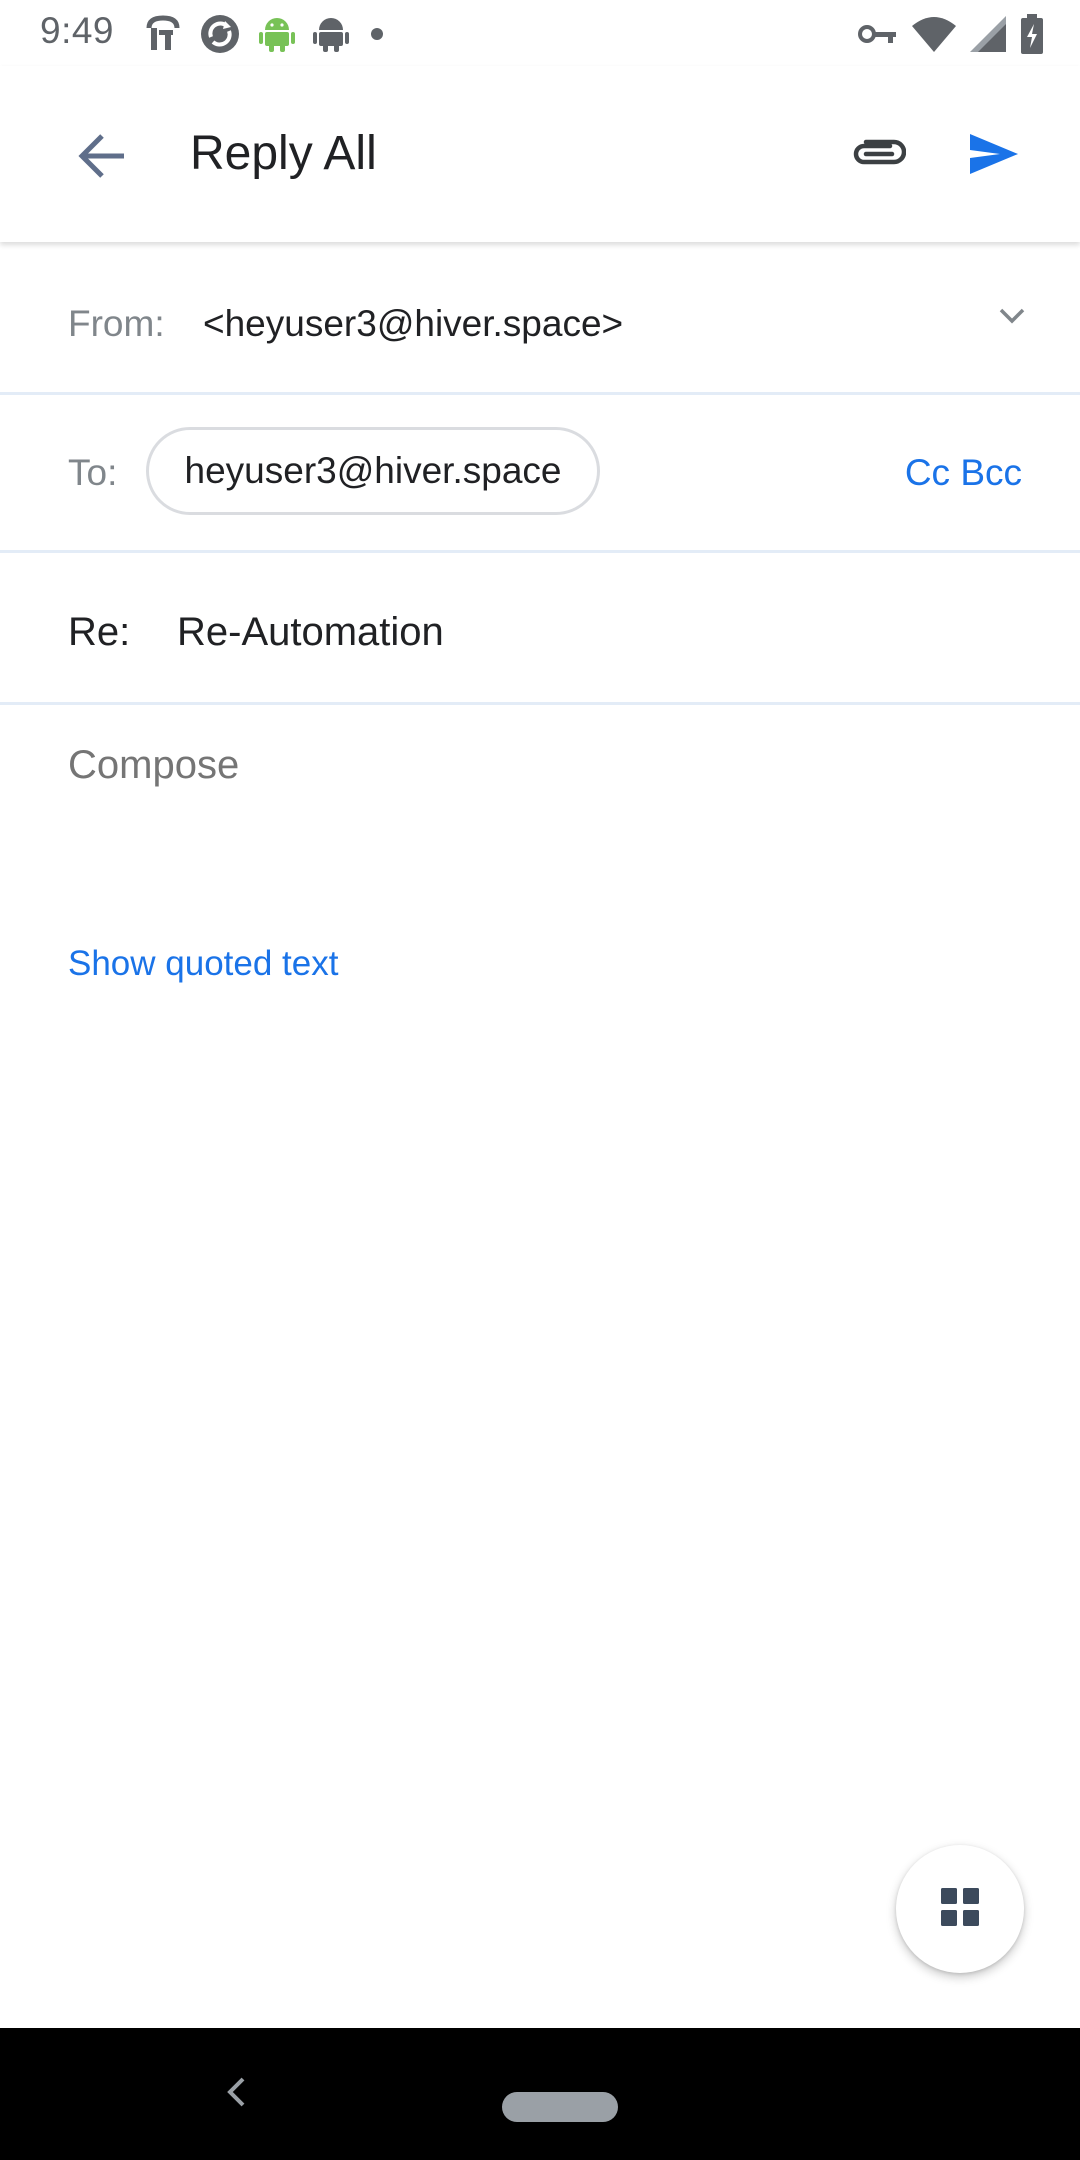 The image size is (1080, 2160). Describe the element at coordinates (116, 323) in the screenshot. I see `from-label: From:` at that location.